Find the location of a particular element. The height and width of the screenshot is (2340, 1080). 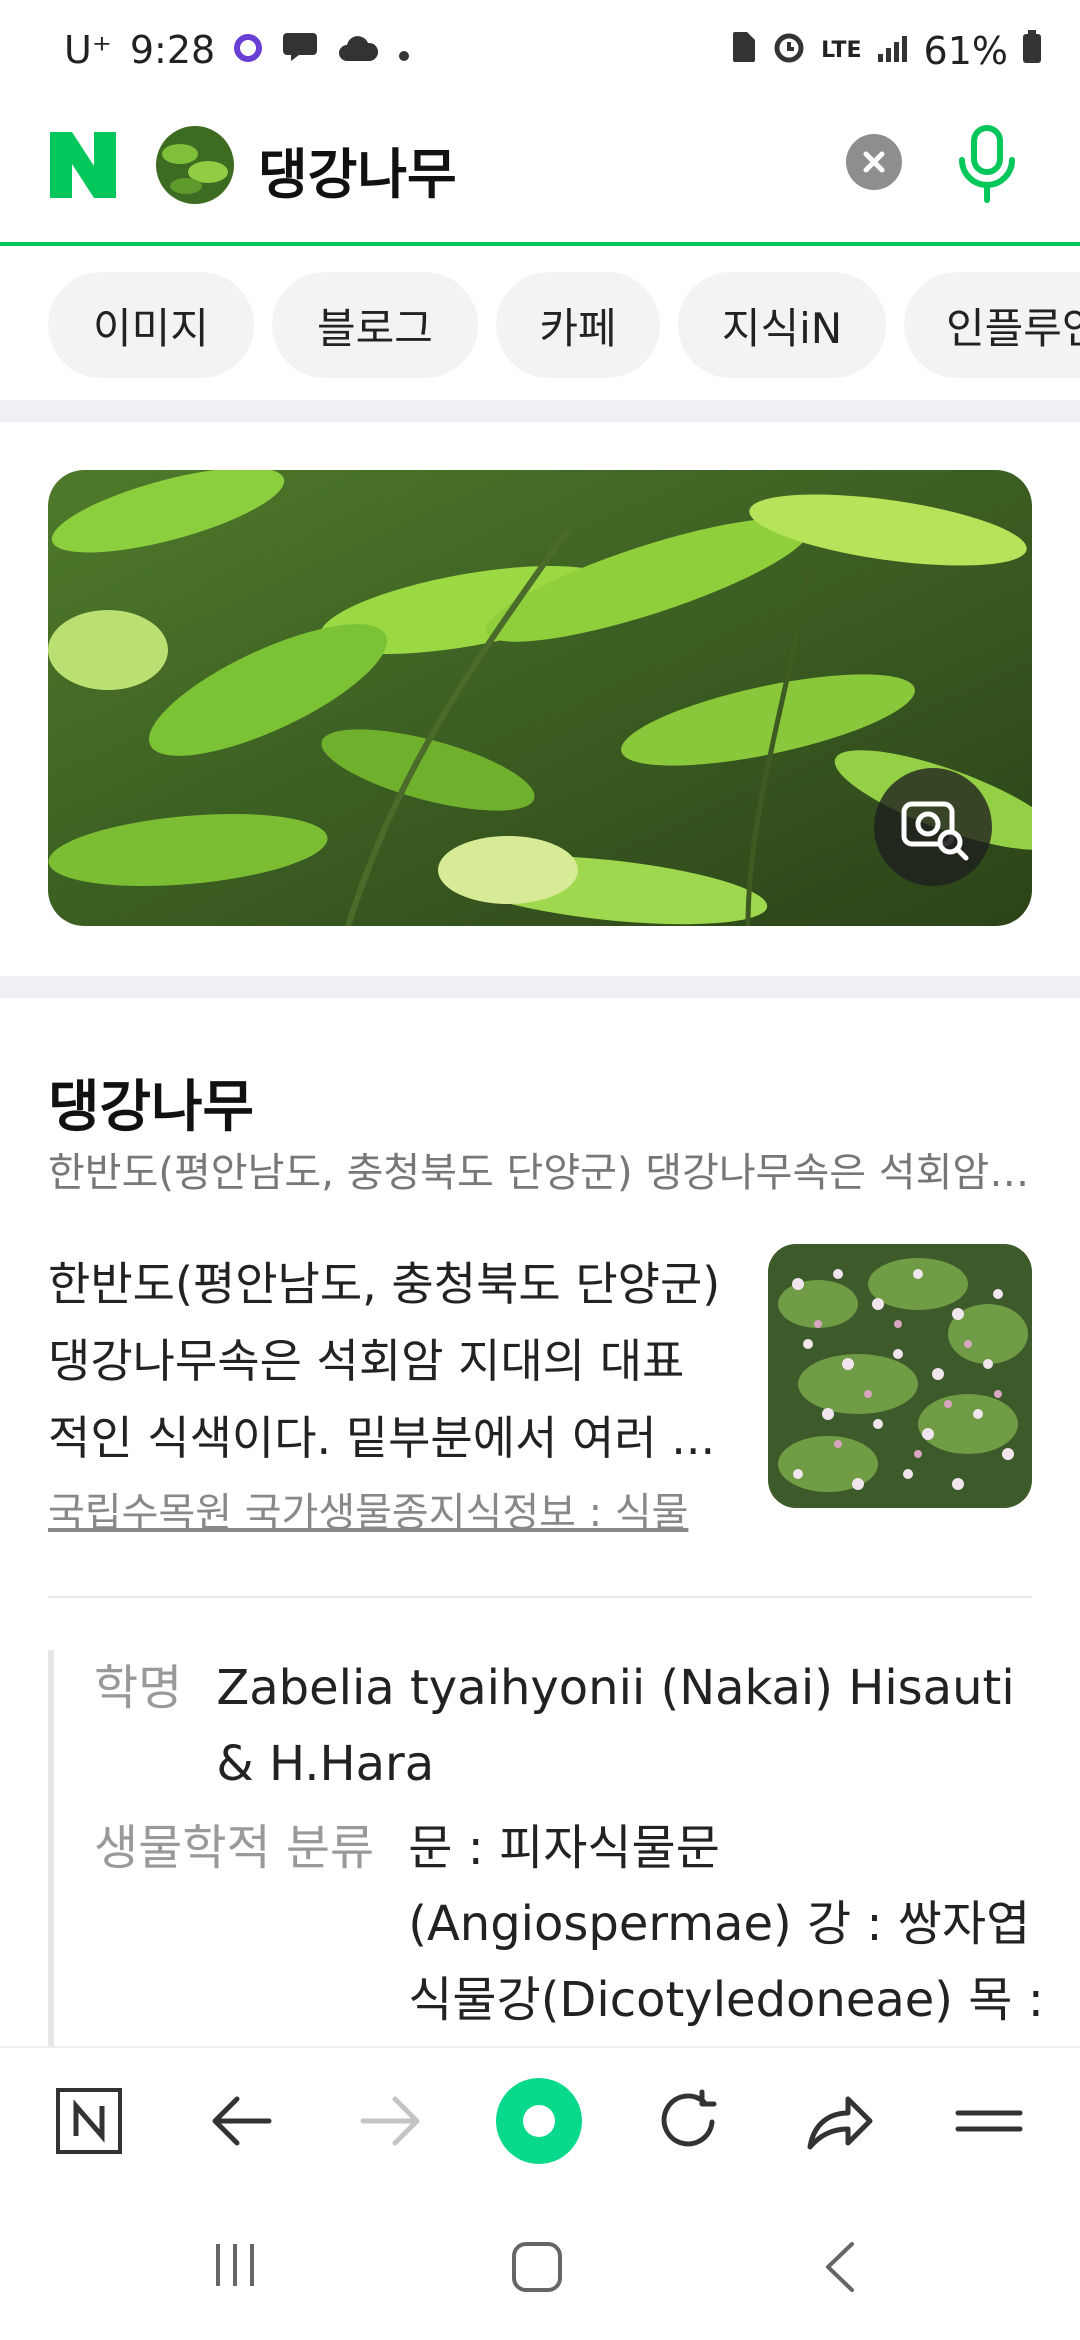

description-line: 한반도(평안남도, 충청북도 단양군) is located at coordinates (384, 1284).